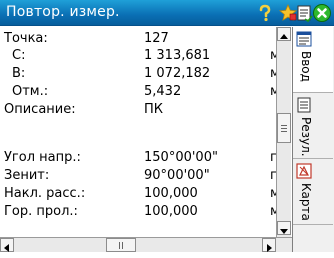  Describe the element at coordinates (306, 137) in the screenshot. I see `tab-results-label: Резул.` at that location.